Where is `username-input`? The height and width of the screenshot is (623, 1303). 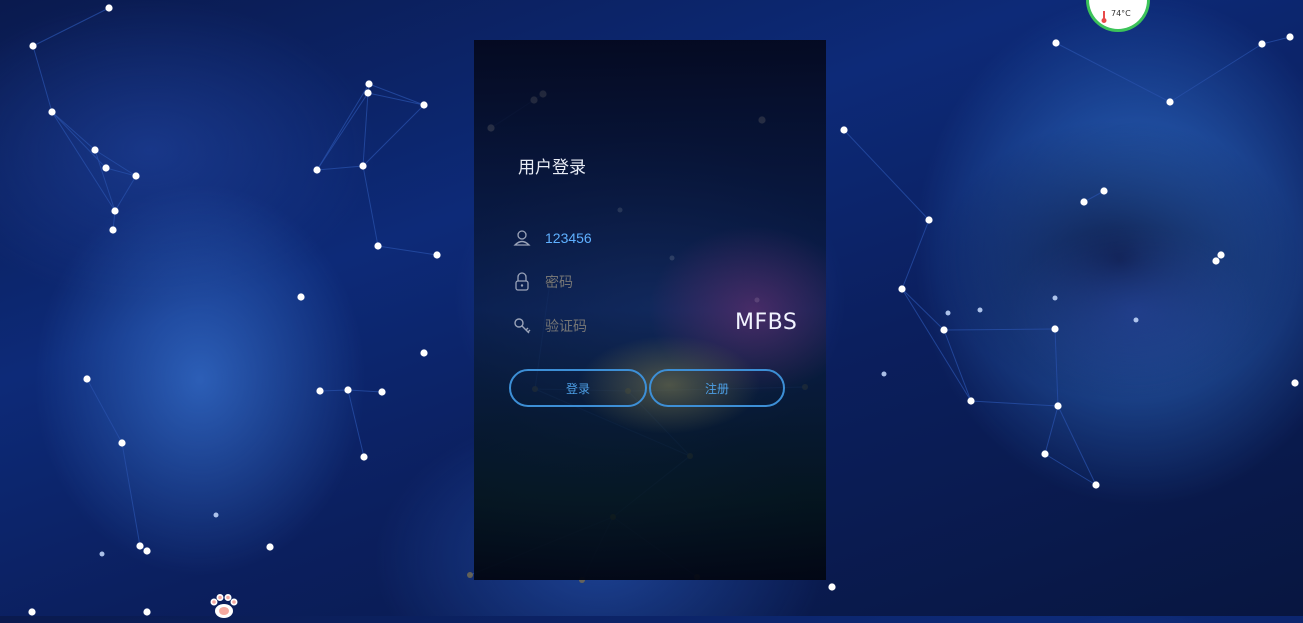
username-input is located at coordinates (620, 238).